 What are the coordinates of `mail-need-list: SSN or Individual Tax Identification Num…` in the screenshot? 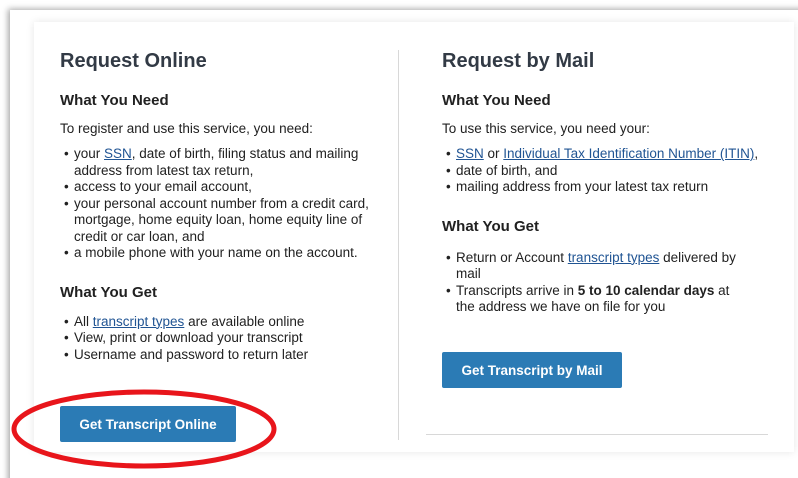 It's located at (612, 171).